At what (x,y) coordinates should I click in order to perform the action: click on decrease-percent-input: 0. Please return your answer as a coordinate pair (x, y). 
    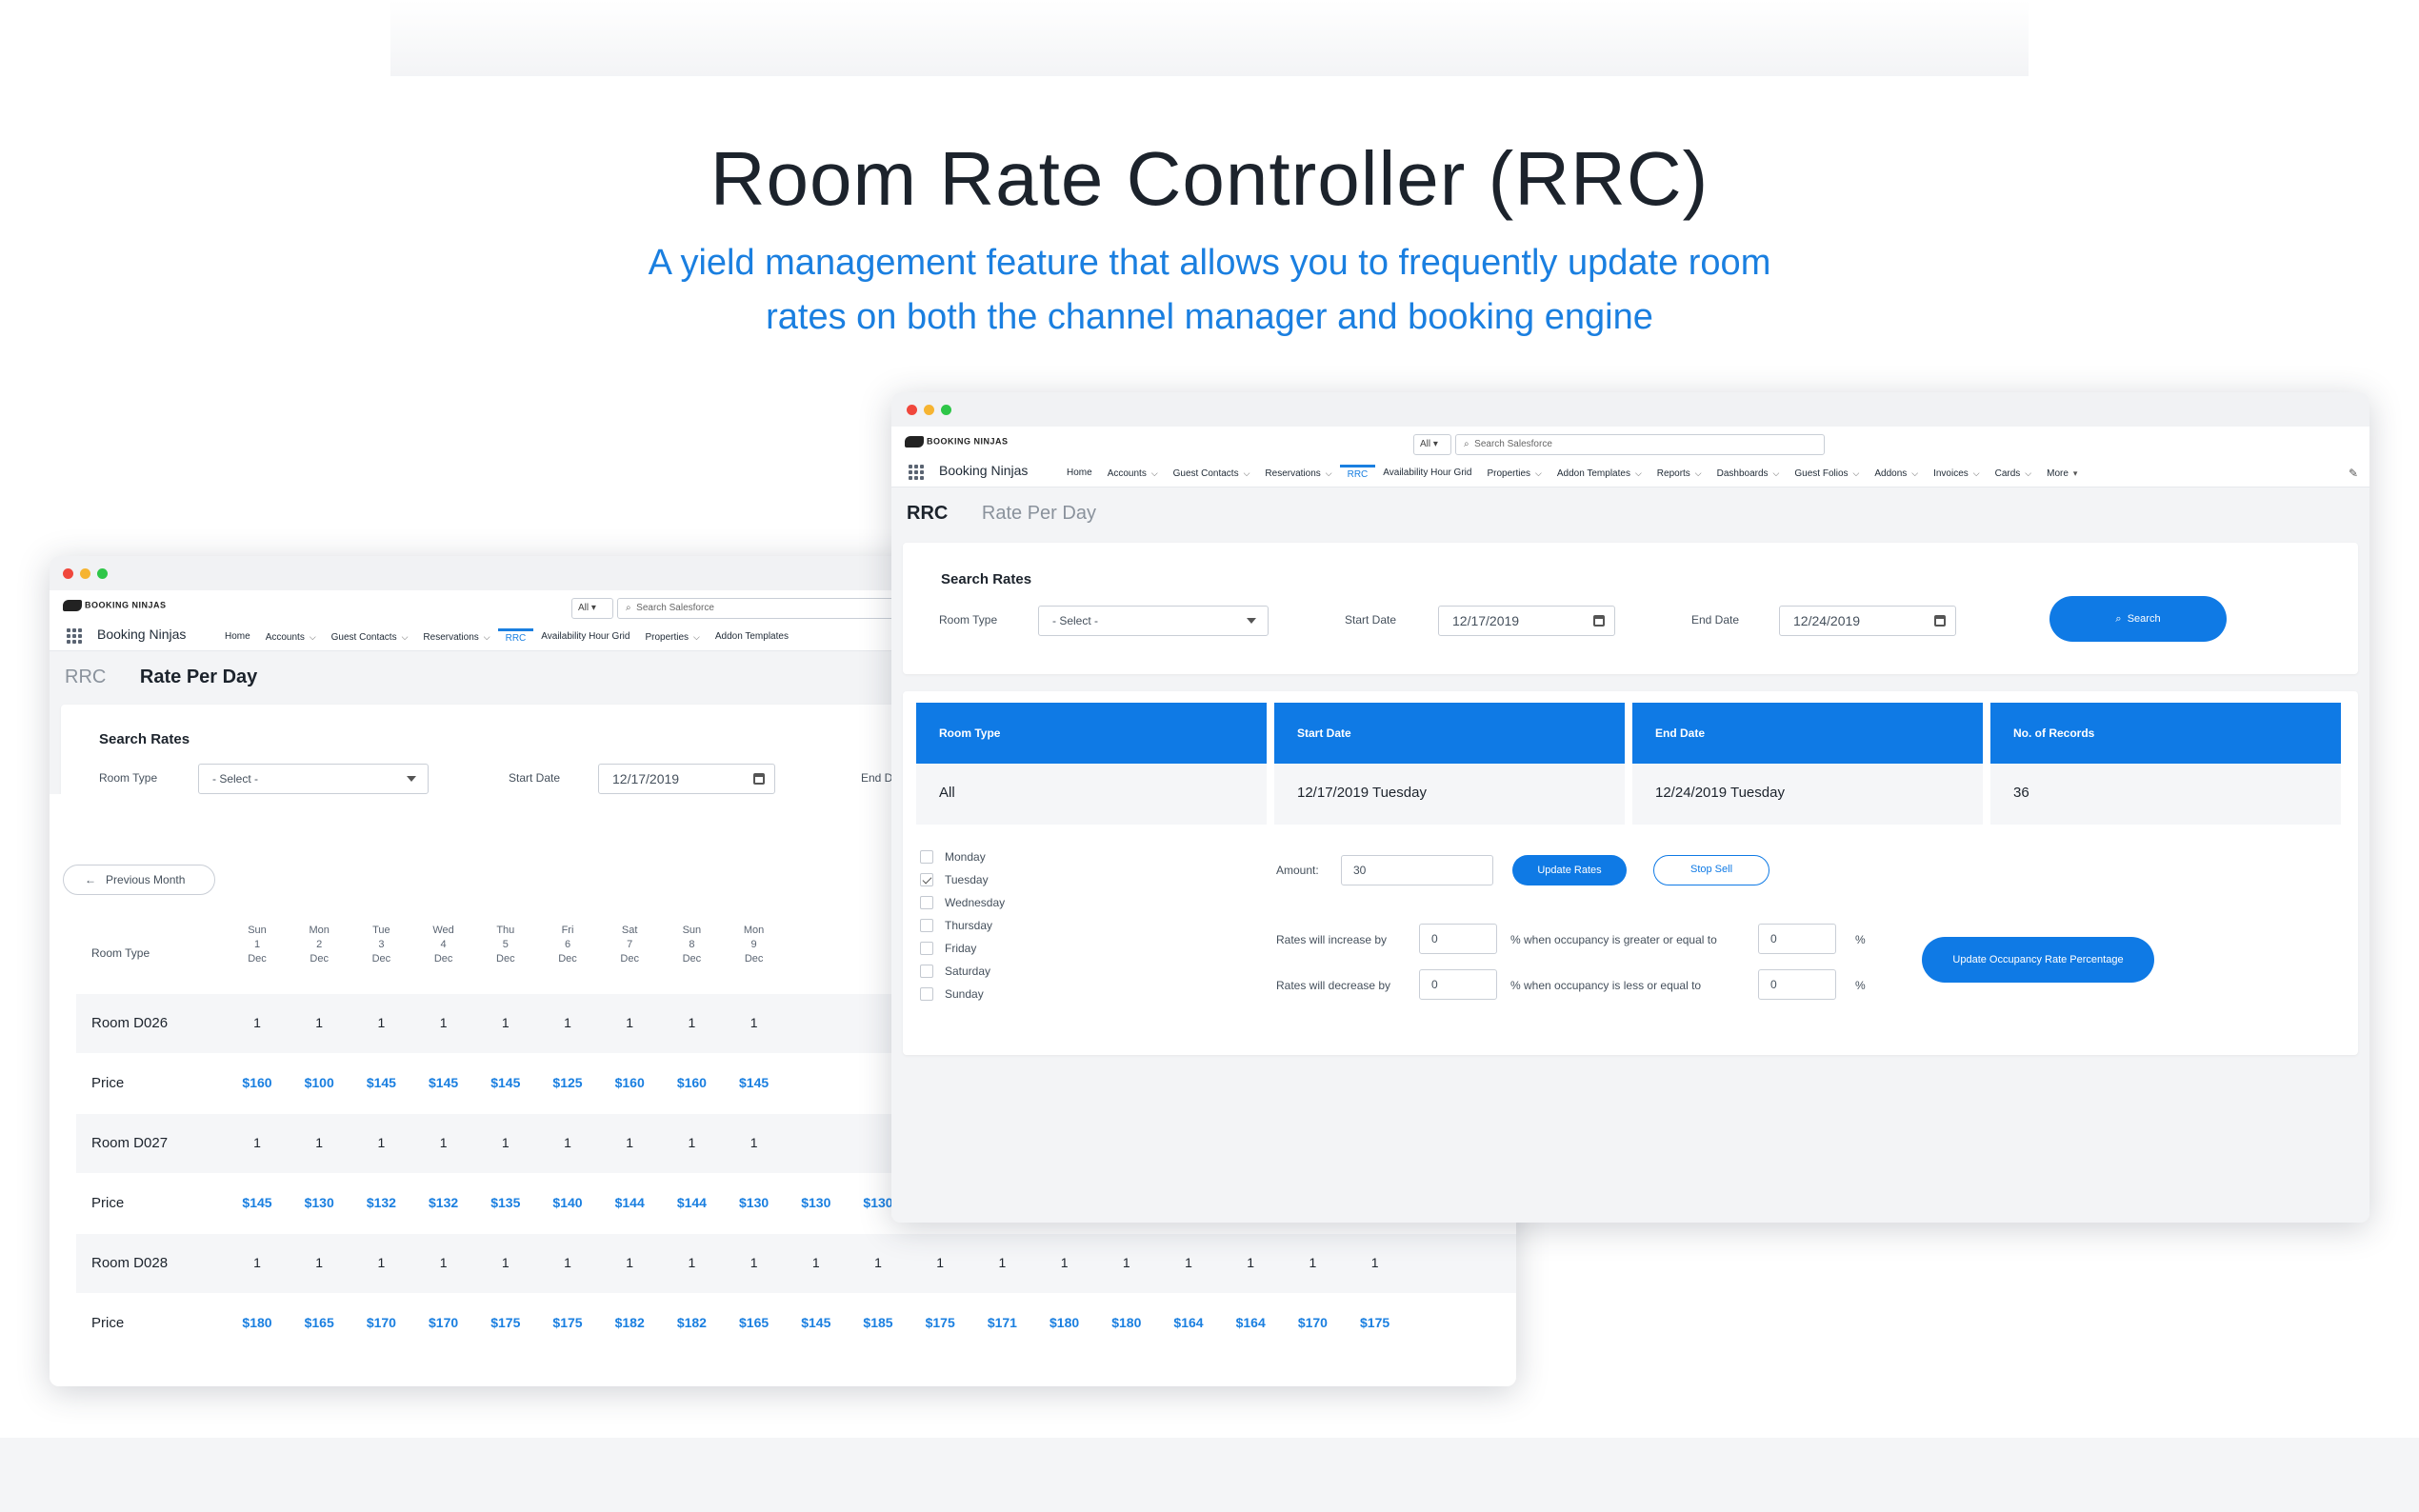
    Looking at the image, I should click on (1458, 984).